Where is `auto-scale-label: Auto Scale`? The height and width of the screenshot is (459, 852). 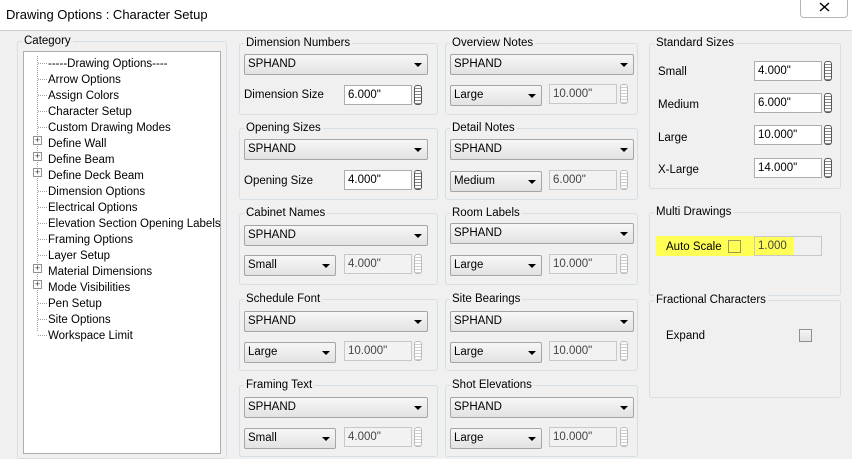
auto-scale-label: Auto Scale is located at coordinates (694, 247).